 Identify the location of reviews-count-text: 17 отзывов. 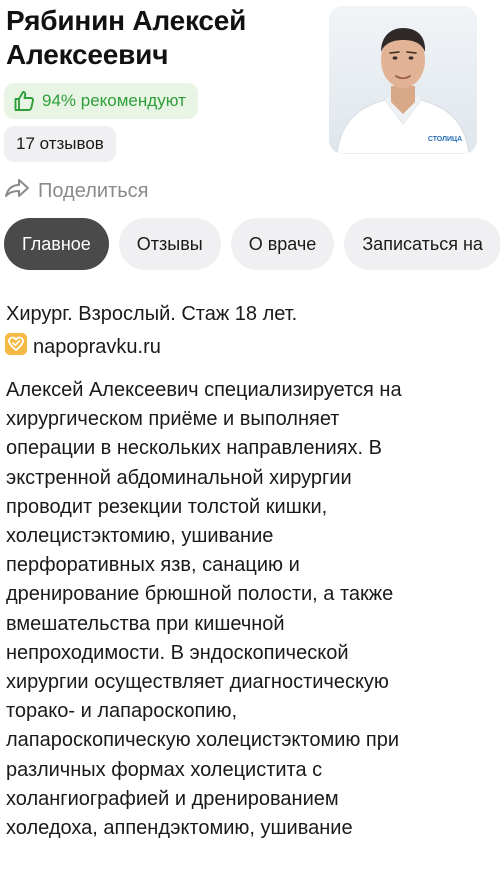
(60, 143).